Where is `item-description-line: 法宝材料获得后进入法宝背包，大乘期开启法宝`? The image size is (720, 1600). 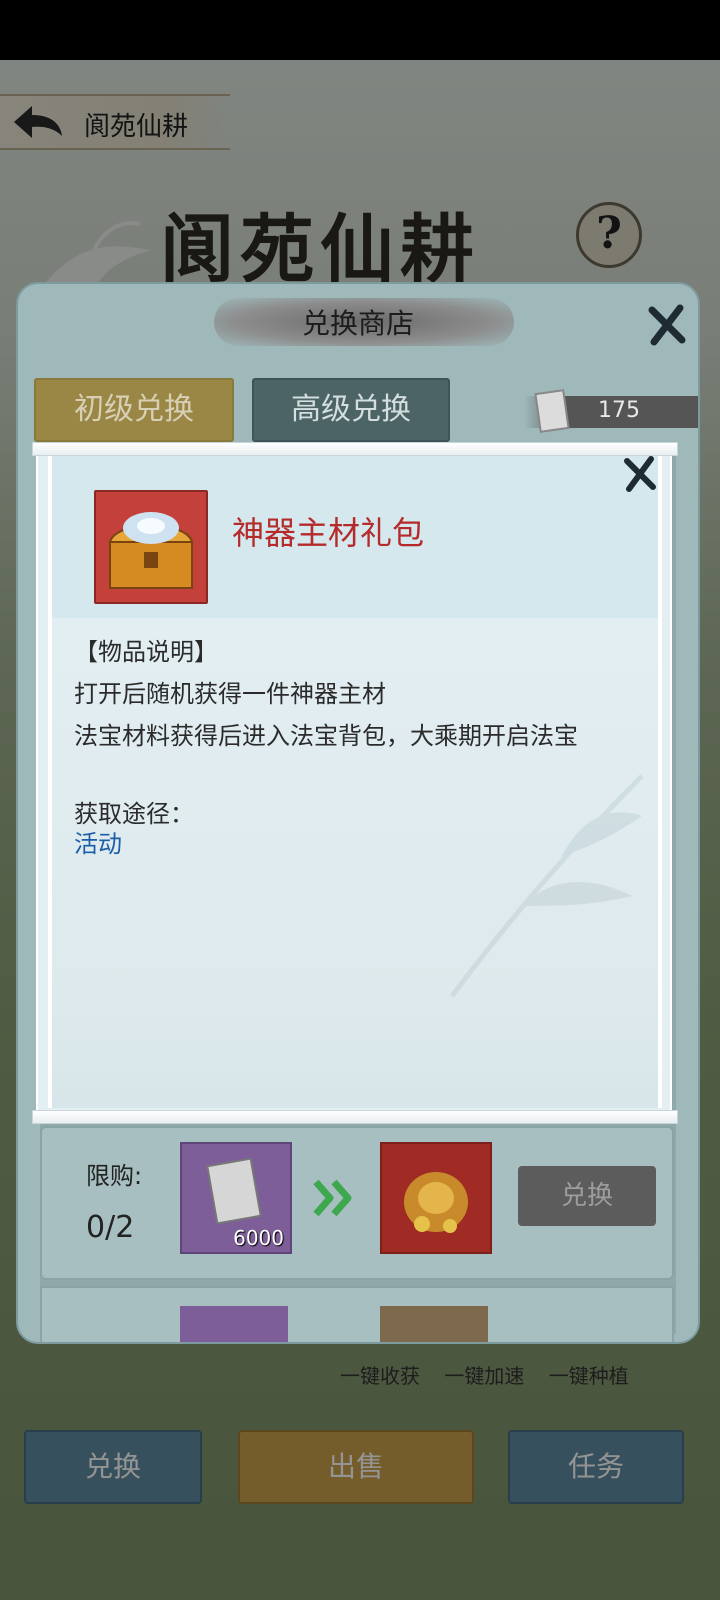 item-description-line: 法宝材料获得后进入法宝背包，大乘期开启法宝 is located at coordinates (326, 736).